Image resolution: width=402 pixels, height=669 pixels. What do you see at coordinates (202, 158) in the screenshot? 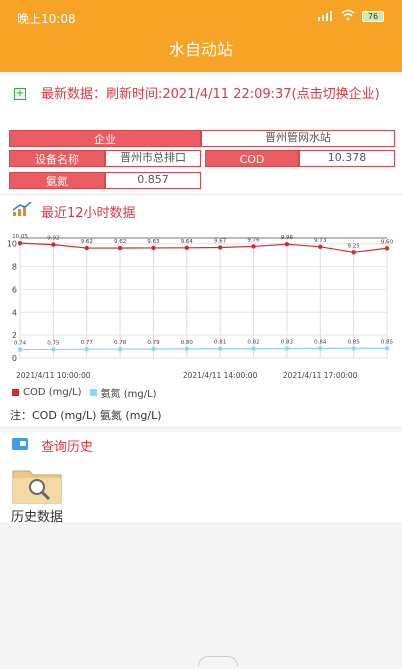
I see `device-cod-row: 设备名称 晋州市总排口 COD 10.378` at bounding box center [202, 158].